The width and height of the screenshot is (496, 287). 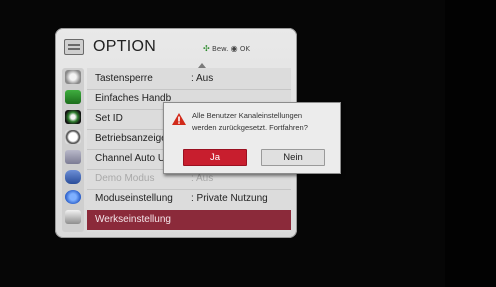 What do you see at coordinates (229, 198) in the screenshot?
I see `item-value: : Private Nutzung` at bounding box center [229, 198].